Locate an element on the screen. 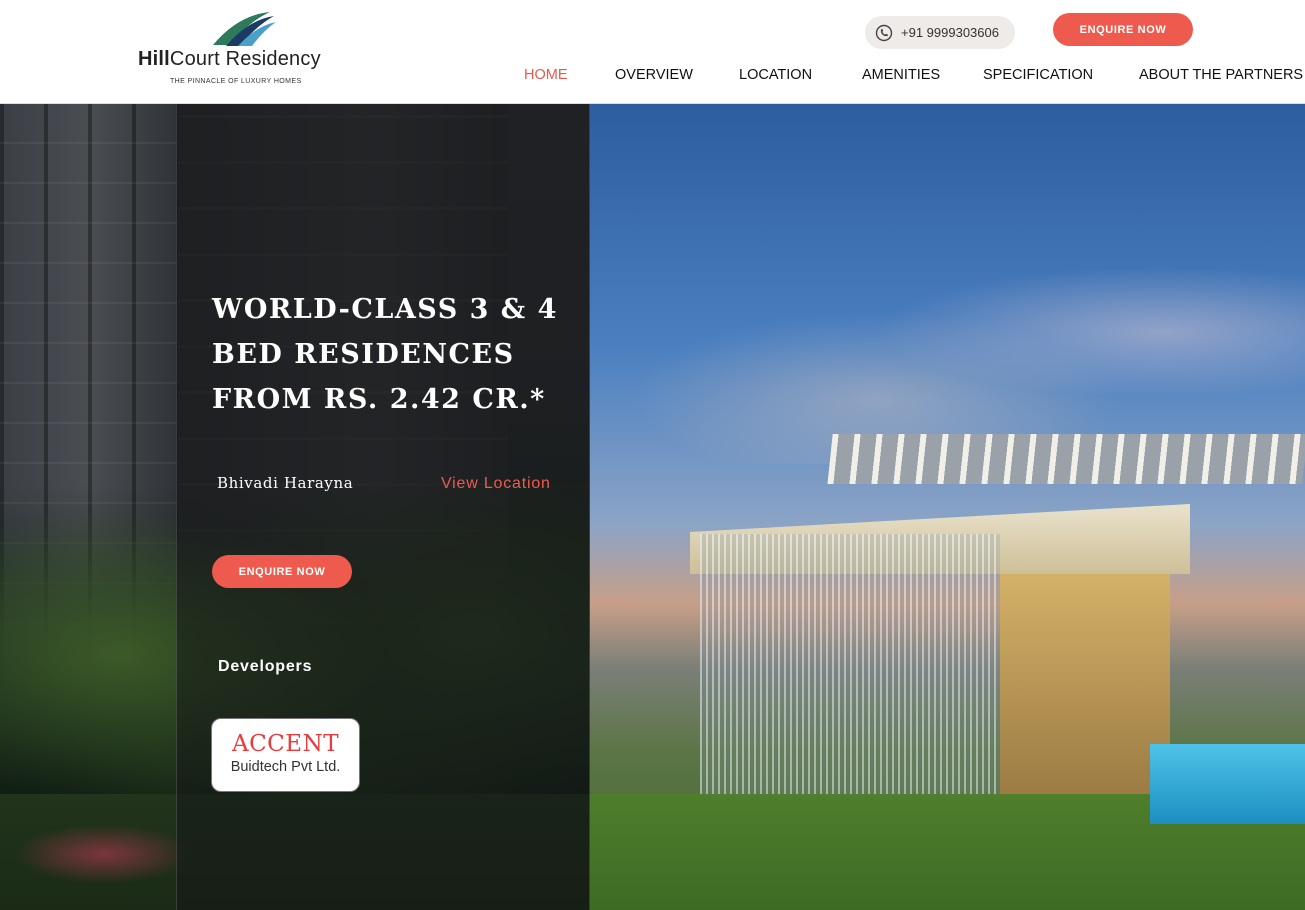 The height and width of the screenshot is (910, 1305). nav-item-location: LOCATION is located at coordinates (775, 75).